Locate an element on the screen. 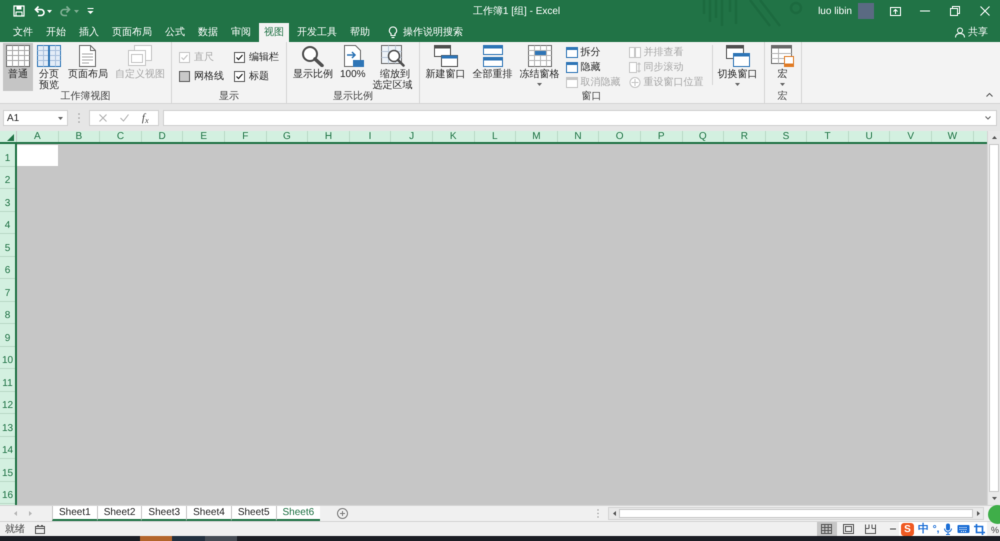 Image resolution: width=1000 pixels, height=541 pixels. share-button: 共享 is located at coordinates (971, 32).